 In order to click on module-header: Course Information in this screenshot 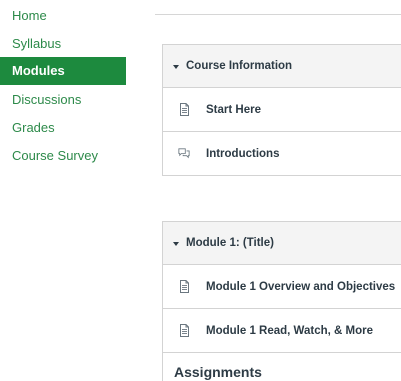, I will do `click(282, 66)`.